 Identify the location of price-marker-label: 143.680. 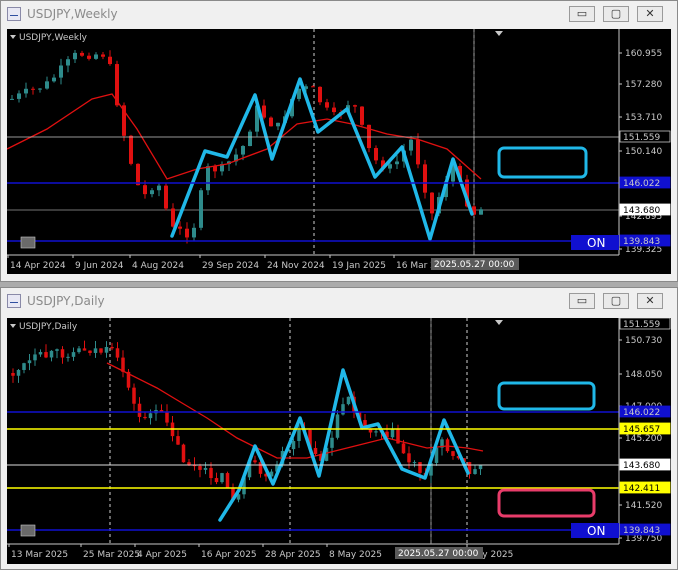
(641, 466).